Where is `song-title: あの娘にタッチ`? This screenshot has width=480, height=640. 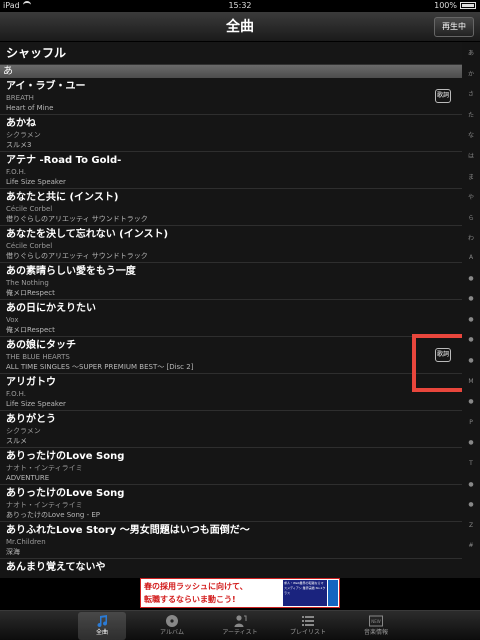 song-title: あの娘にタッチ is located at coordinates (41, 345).